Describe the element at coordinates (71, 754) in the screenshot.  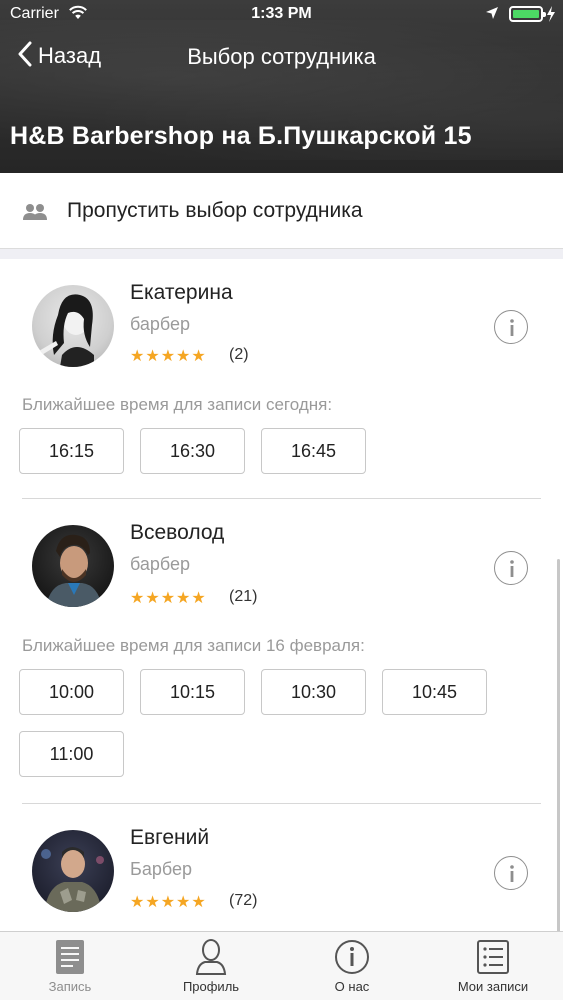
I see `time-slot: 11:00` at that location.